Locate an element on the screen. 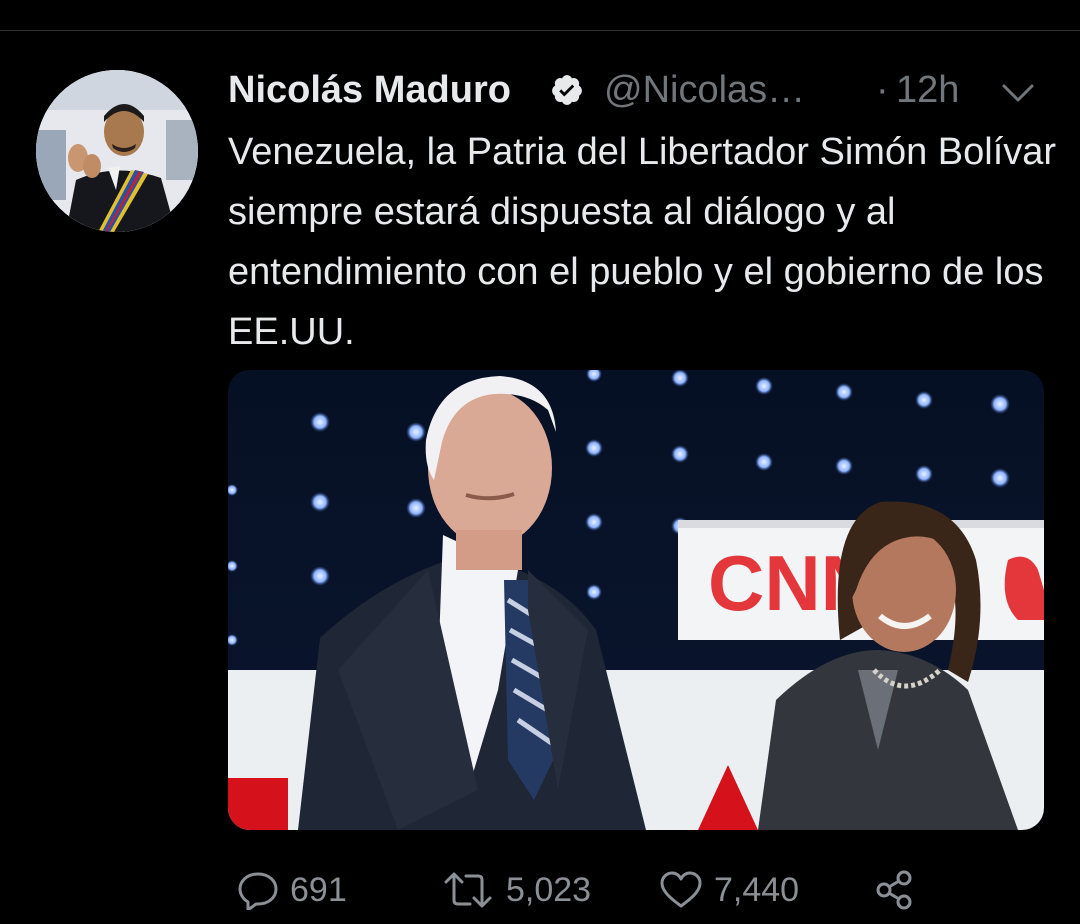  reply-icon is located at coordinates (258, 890).